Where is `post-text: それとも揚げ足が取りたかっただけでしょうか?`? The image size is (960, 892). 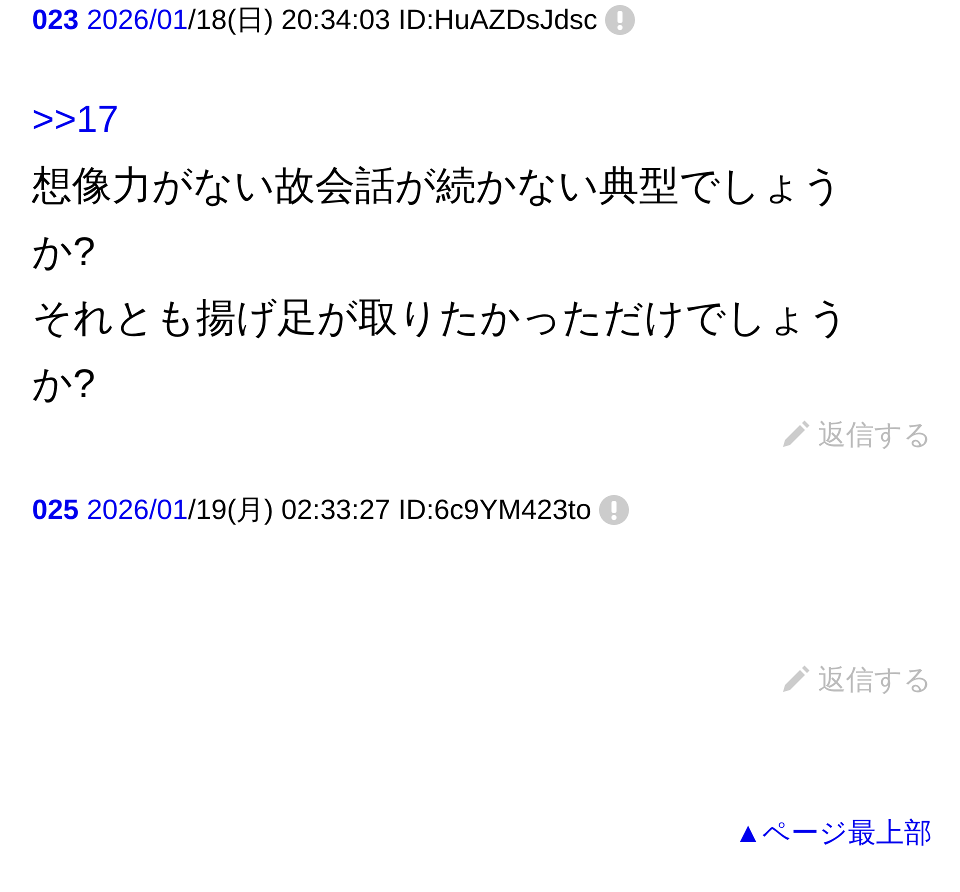 post-text: それとも揚げ足が取りたかっただけでしょうか? is located at coordinates (441, 351).